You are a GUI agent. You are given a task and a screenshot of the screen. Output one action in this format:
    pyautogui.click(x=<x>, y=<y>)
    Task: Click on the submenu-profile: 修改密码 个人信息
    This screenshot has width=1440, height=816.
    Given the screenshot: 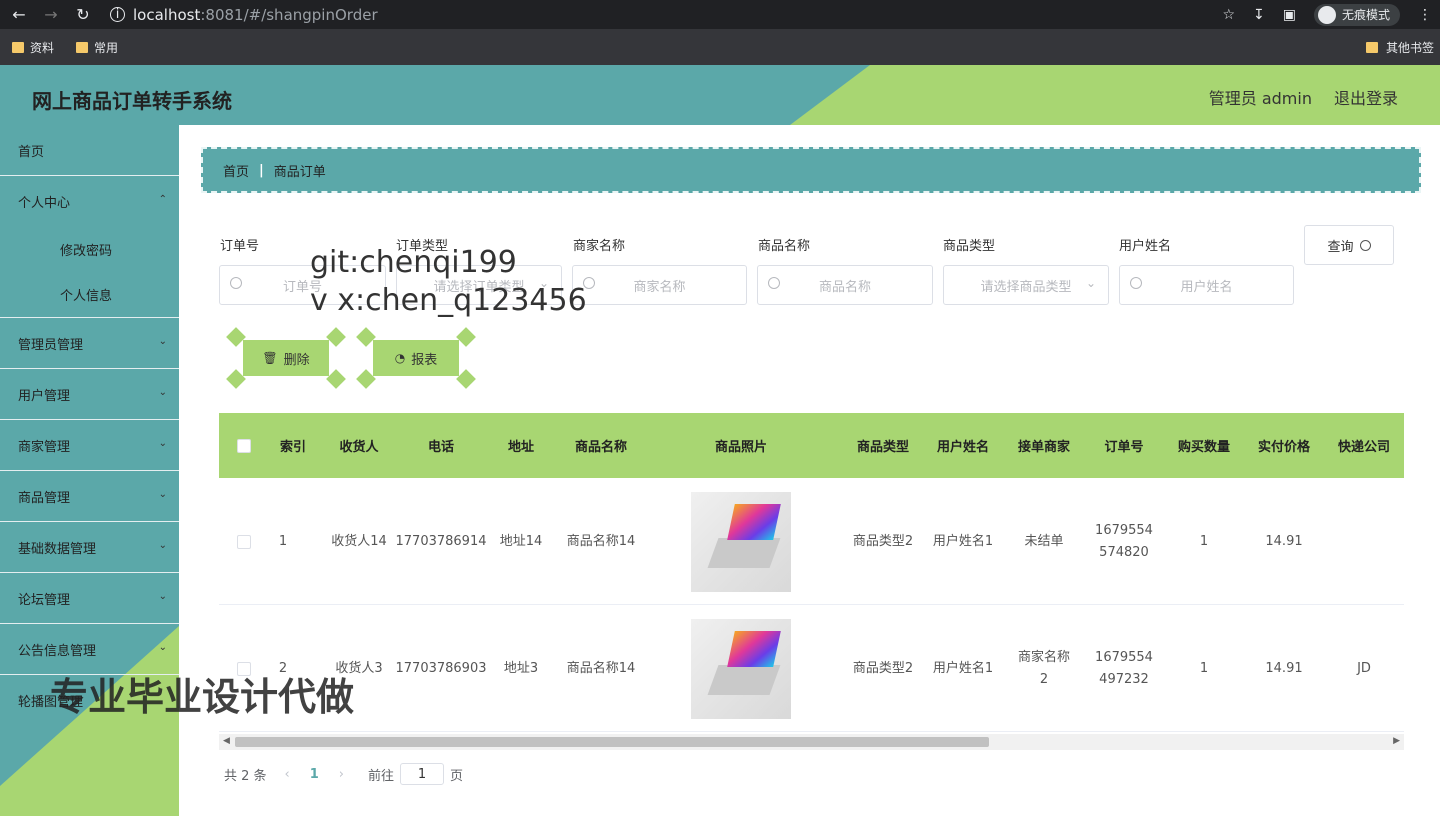 What is the action you would take?
    pyautogui.click(x=89, y=272)
    